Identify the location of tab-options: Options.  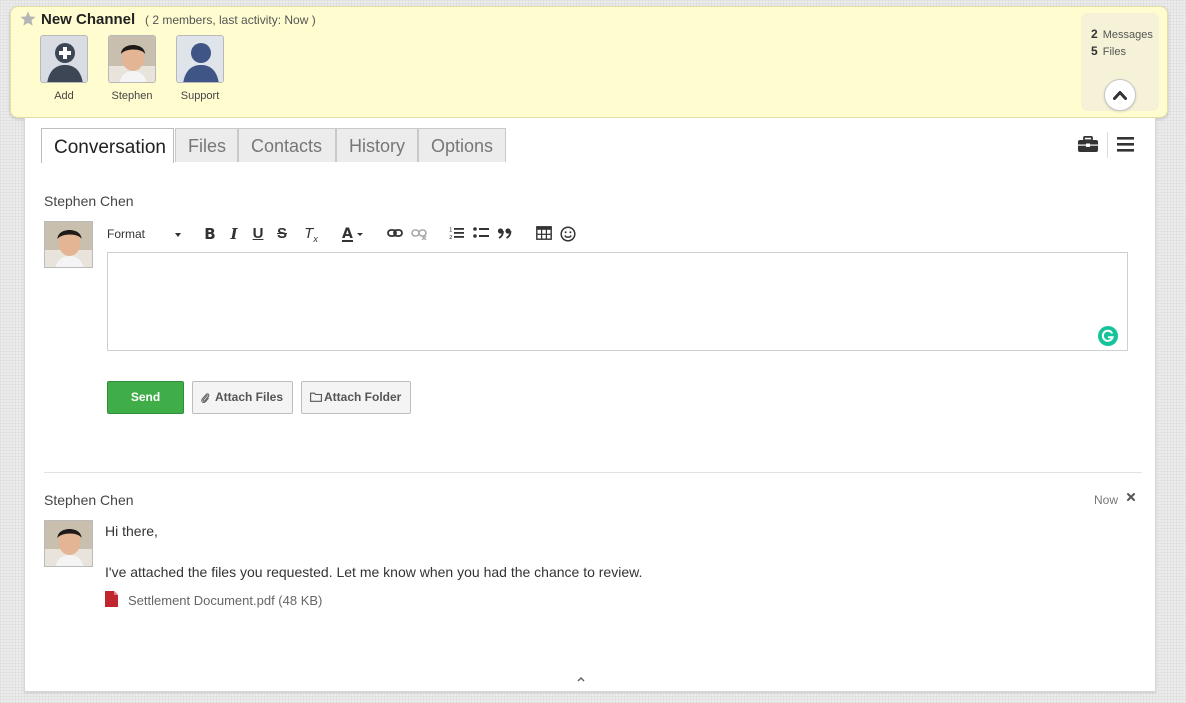
(462, 145).